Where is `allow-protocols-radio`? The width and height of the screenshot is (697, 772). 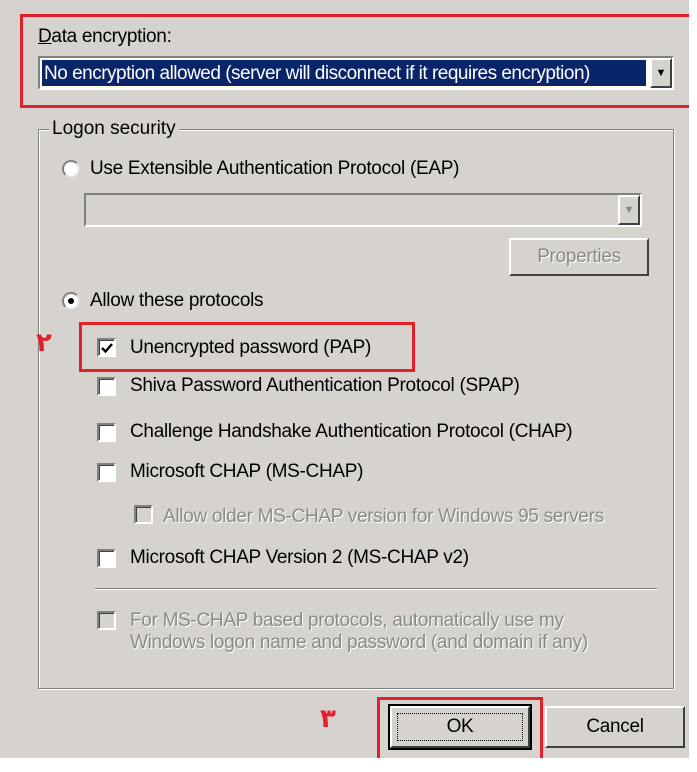 allow-protocols-radio is located at coordinates (71, 301).